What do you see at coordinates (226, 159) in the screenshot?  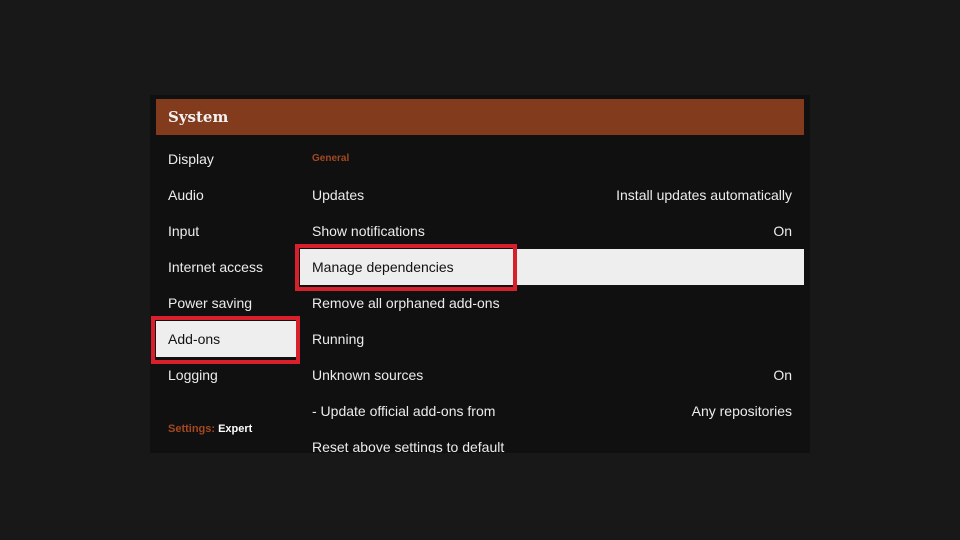 I see `sidebar-item-display: Display` at bounding box center [226, 159].